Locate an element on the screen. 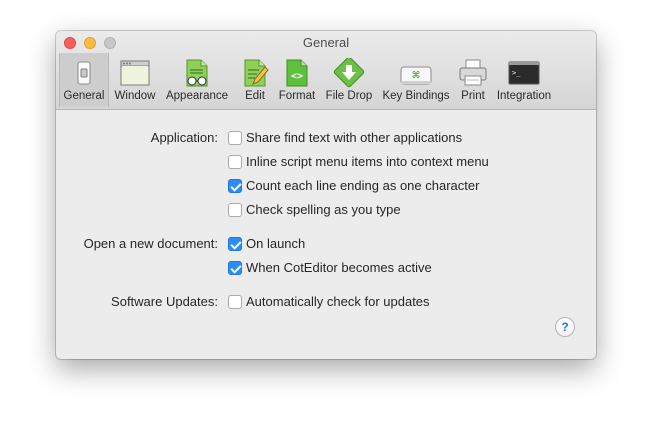  auto-check-updates-checkbox is located at coordinates (235, 302).